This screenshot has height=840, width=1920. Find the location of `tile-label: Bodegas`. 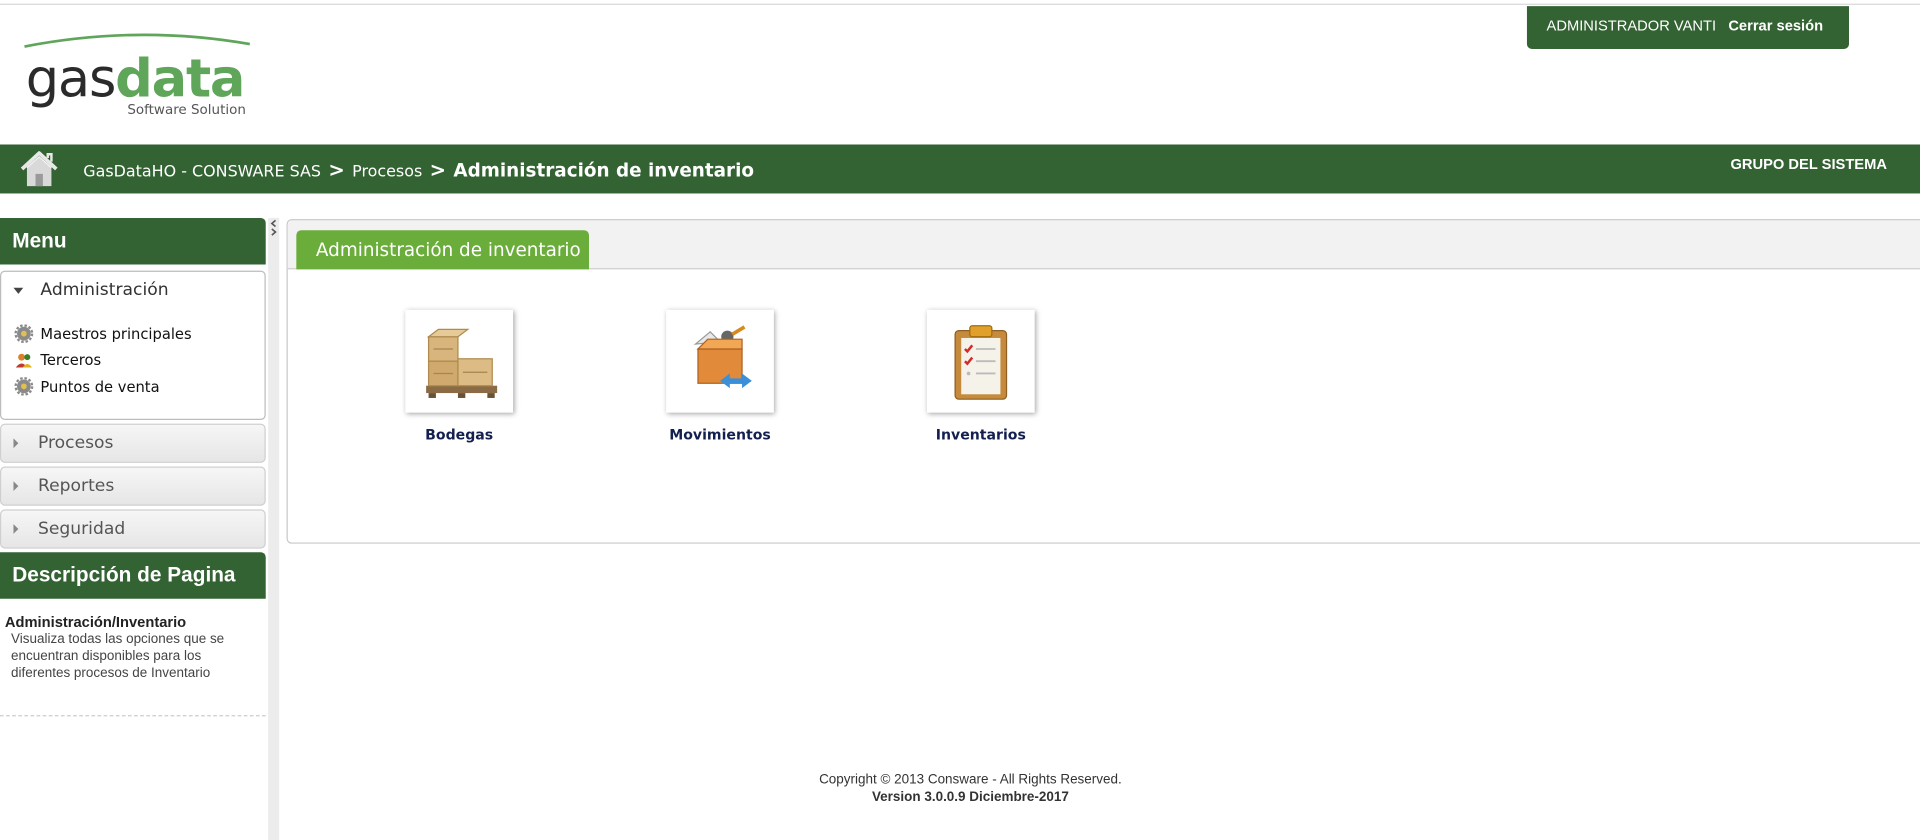

tile-label: Bodegas is located at coordinates (459, 435).